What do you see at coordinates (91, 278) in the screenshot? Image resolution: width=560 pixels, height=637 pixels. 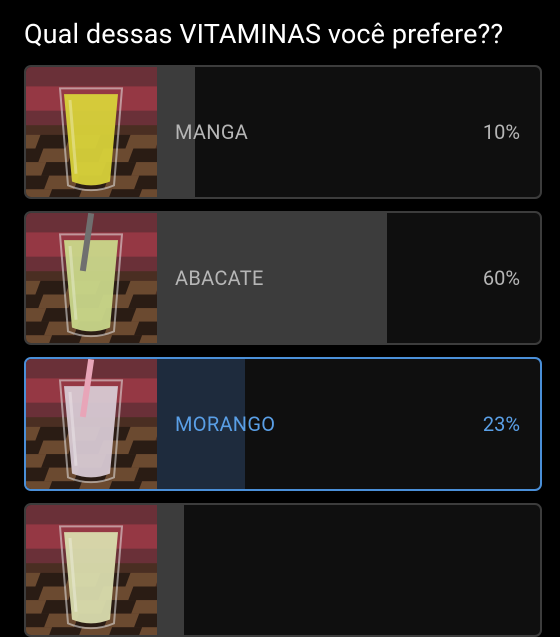 I see `avocado-smoothie-image` at bounding box center [91, 278].